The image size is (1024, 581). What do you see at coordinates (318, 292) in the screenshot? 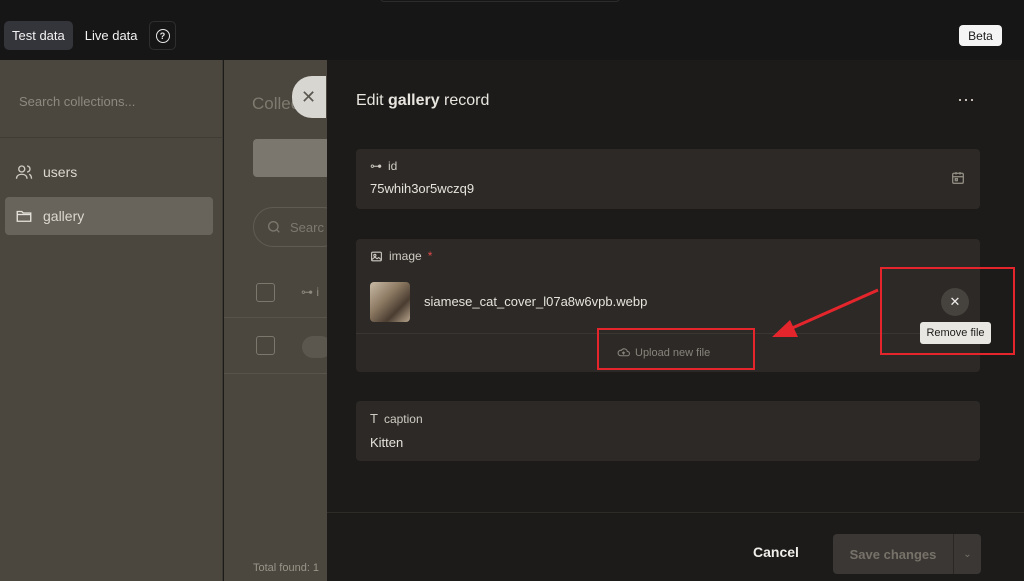
I see `id-column-label: i` at bounding box center [318, 292].